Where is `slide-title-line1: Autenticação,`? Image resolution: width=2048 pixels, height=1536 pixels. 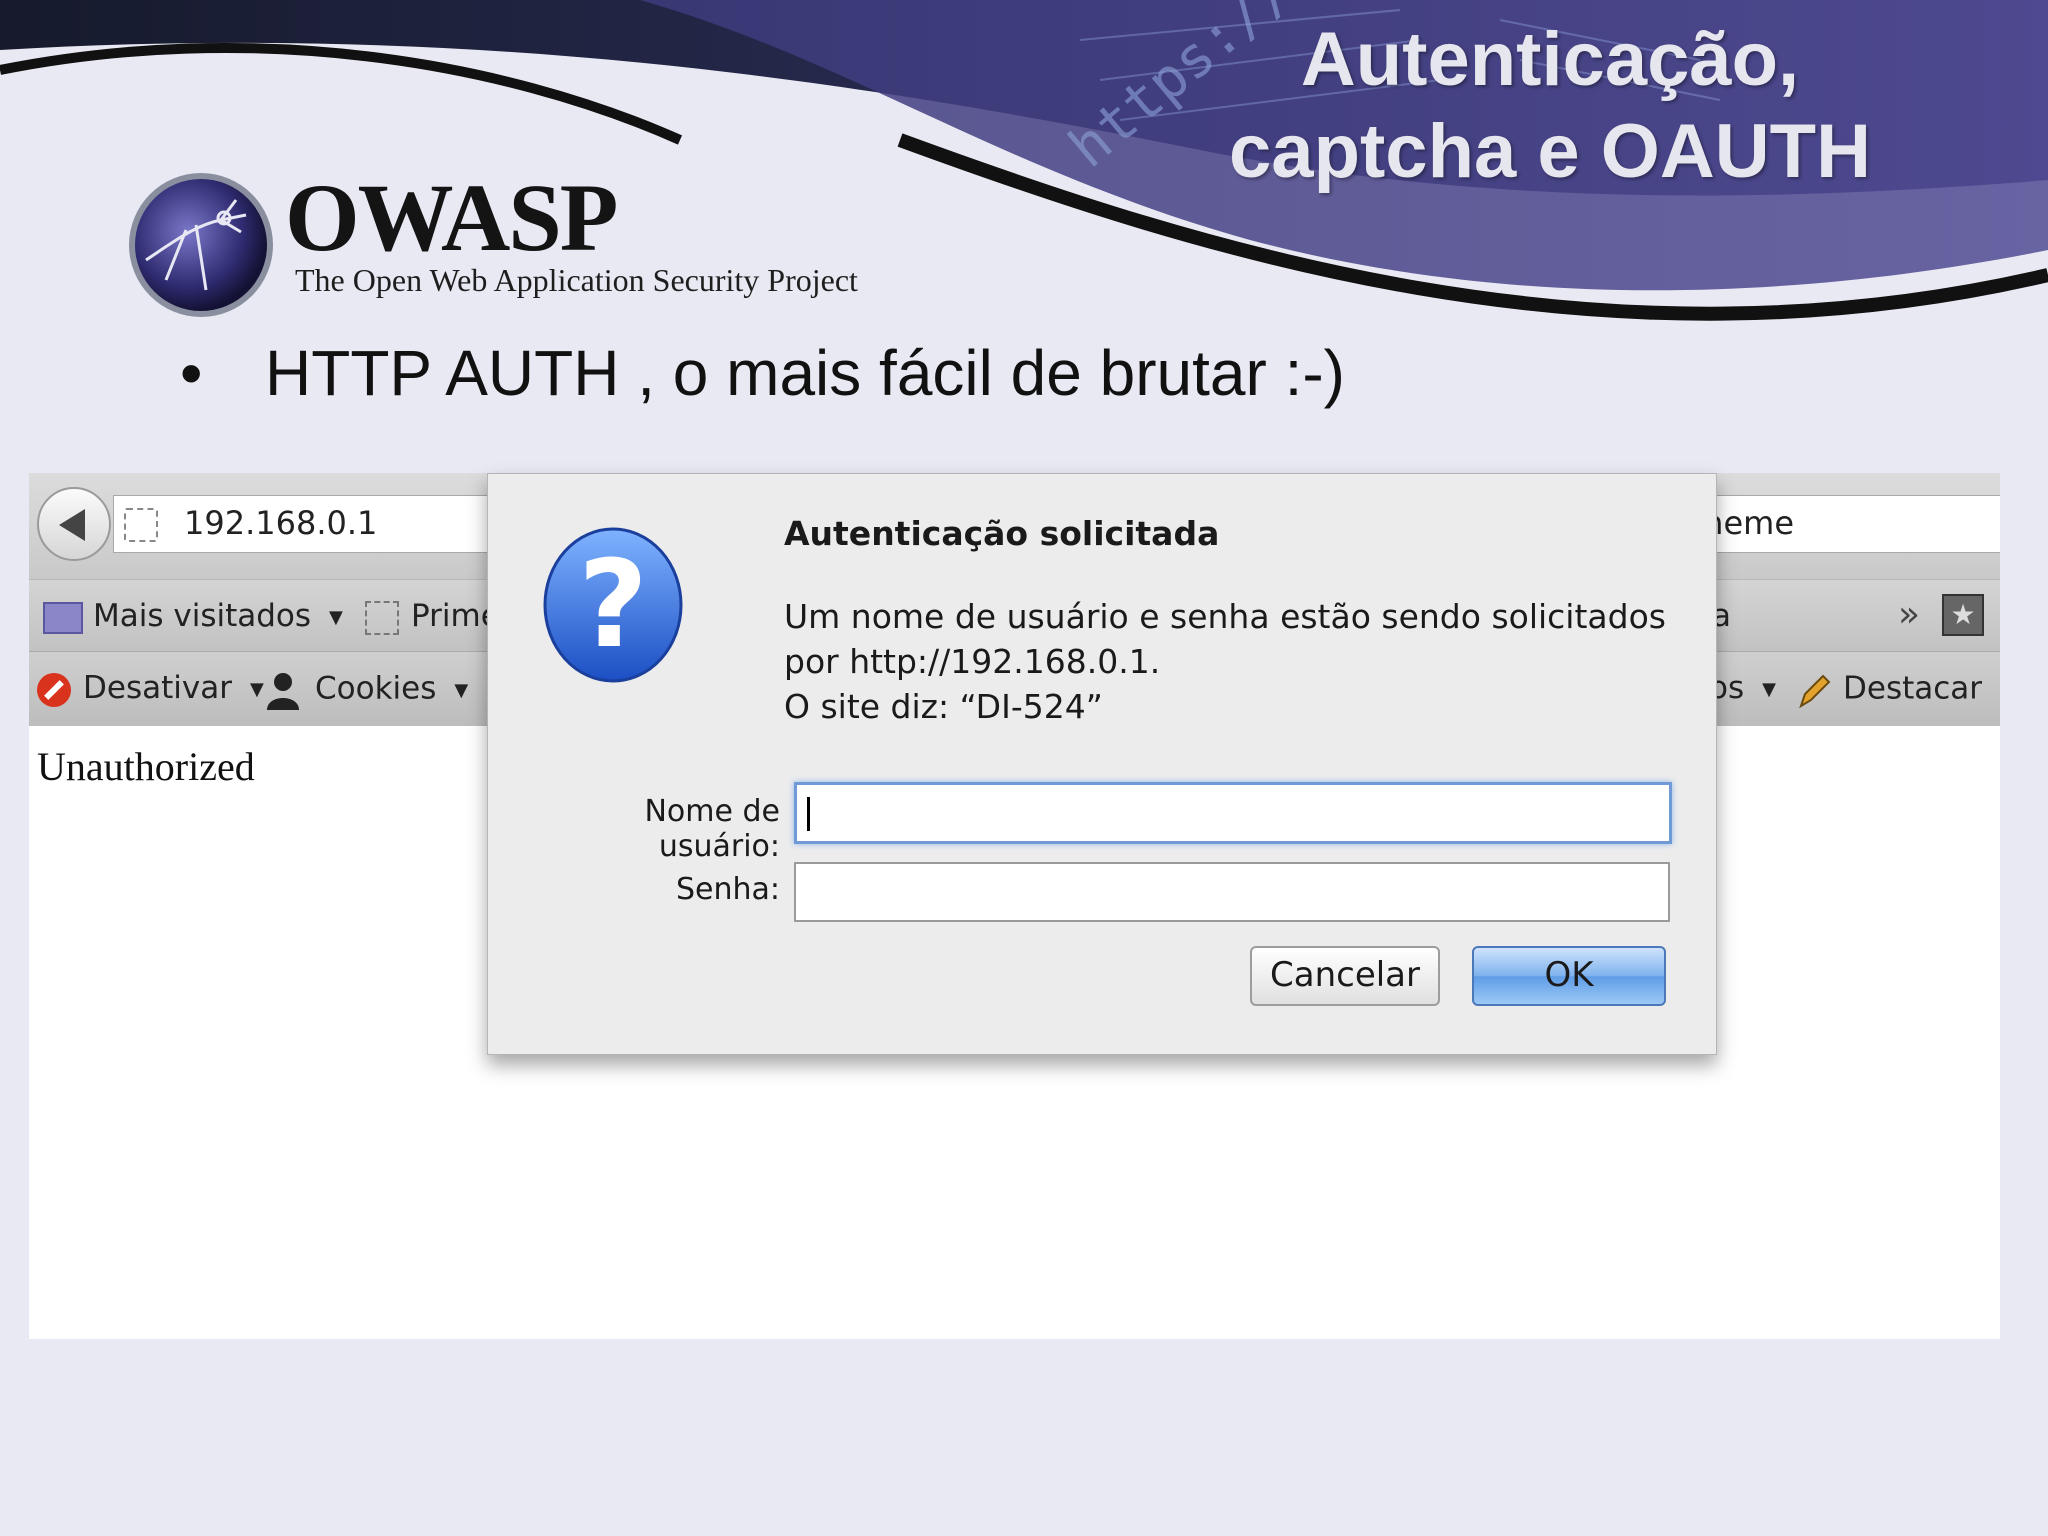 slide-title-line1: Autenticação, is located at coordinates (1550, 59).